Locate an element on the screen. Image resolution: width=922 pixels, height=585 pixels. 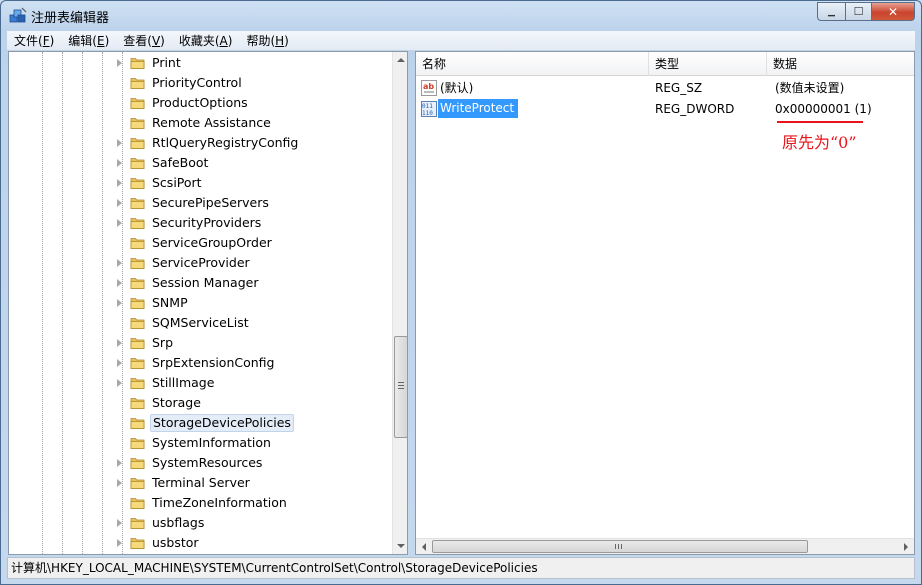
tree-item: SystemResources is located at coordinates (201, 463).